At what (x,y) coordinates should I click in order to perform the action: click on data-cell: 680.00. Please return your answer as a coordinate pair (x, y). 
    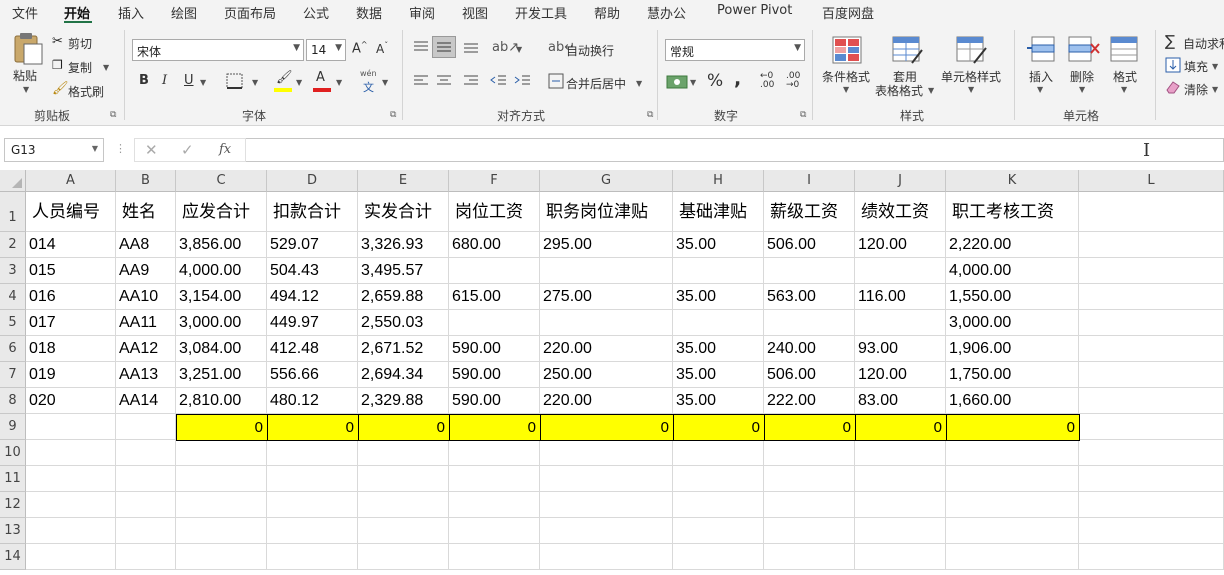
    Looking at the image, I should click on (494, 245).